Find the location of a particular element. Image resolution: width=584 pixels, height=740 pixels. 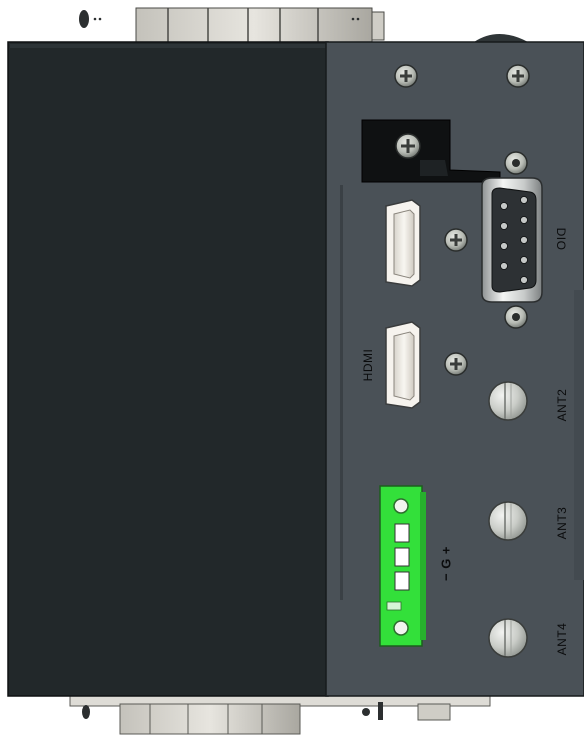

power-polarity-label: − G + is located at coordinates (446, 563).